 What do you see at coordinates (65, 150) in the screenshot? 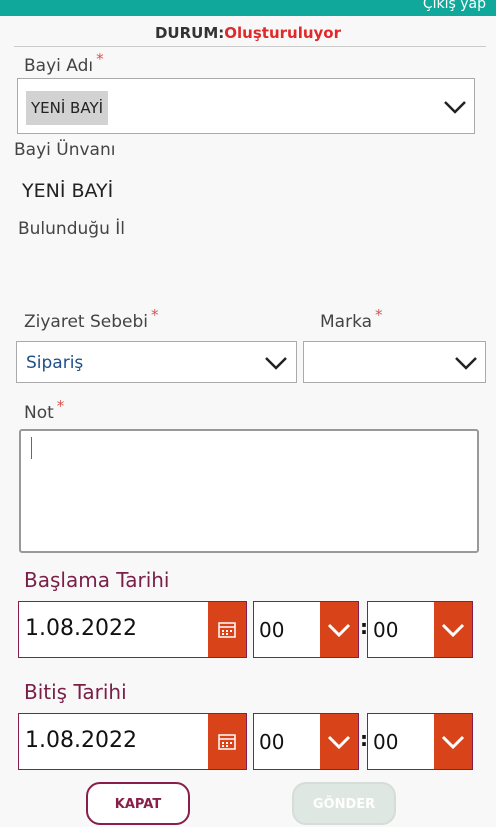
I see `dealer-title-label: Bayi Ünvanı` at bounding box center [65, 150].